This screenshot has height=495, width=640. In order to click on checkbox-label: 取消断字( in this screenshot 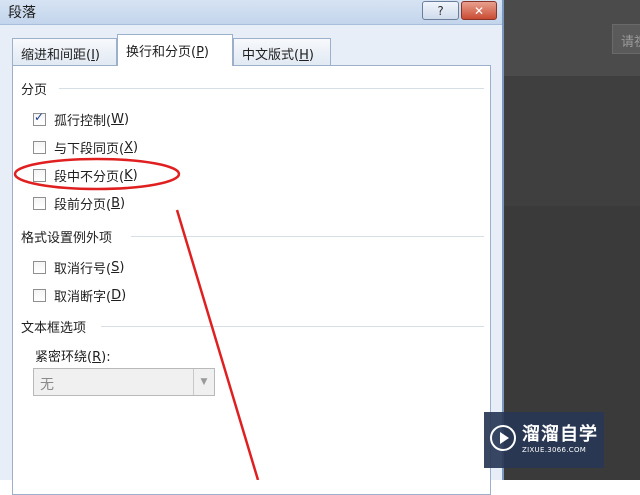, I will do `click(83, 297)`.